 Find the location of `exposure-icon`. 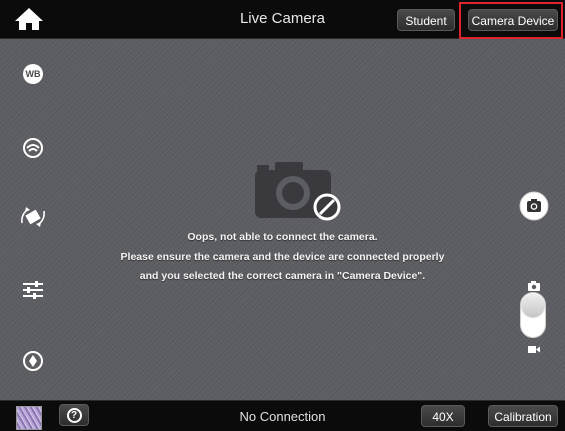

exposure-icon is located at coordinates (33, 148).